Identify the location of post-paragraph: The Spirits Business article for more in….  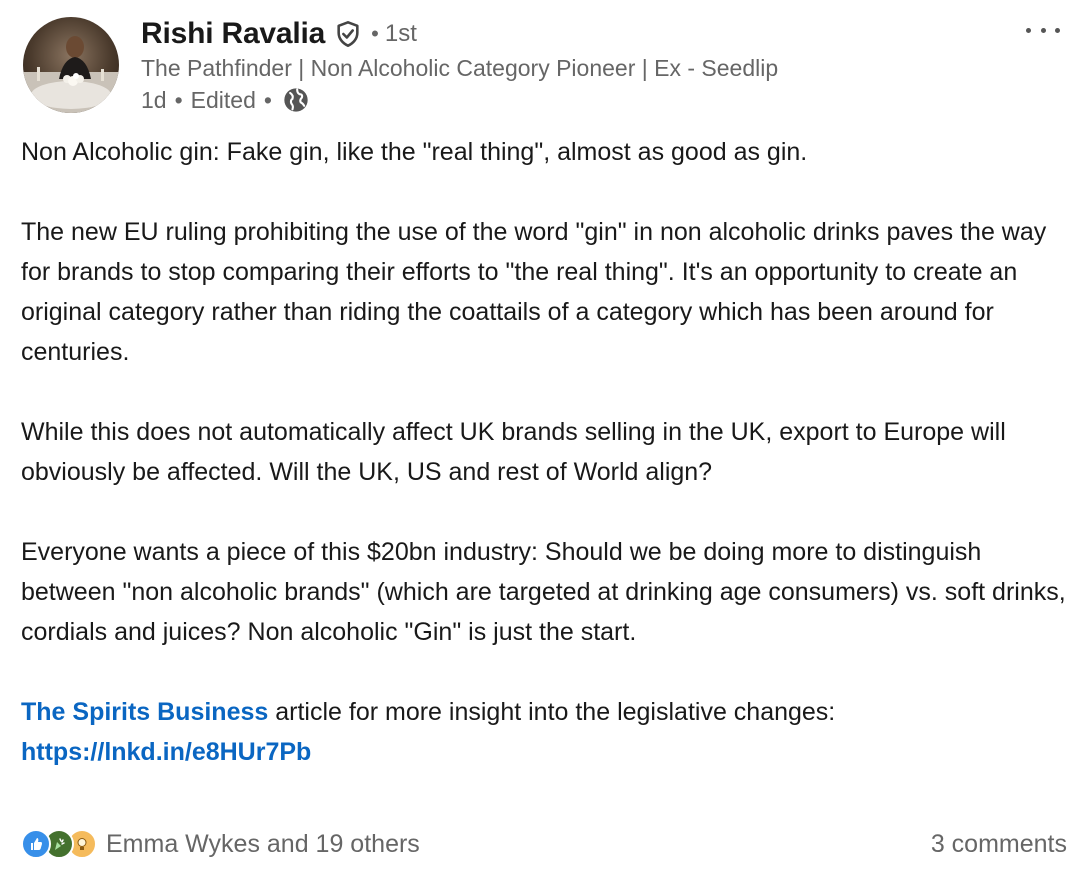
(546, 712).